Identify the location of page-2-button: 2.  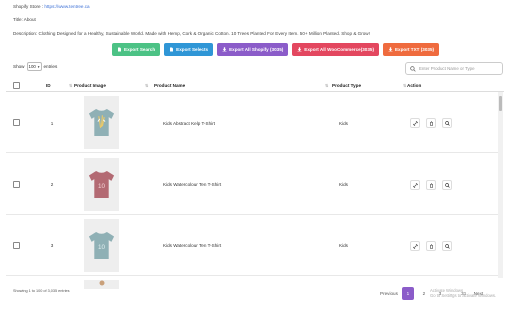
(424, 293).